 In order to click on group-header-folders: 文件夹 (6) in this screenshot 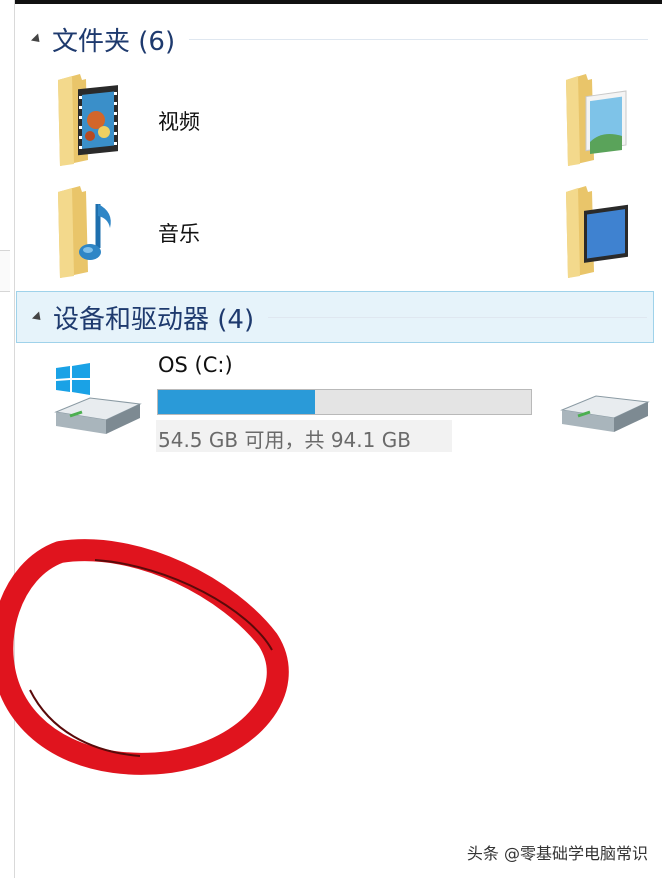, I will do `click(335, 39)`.